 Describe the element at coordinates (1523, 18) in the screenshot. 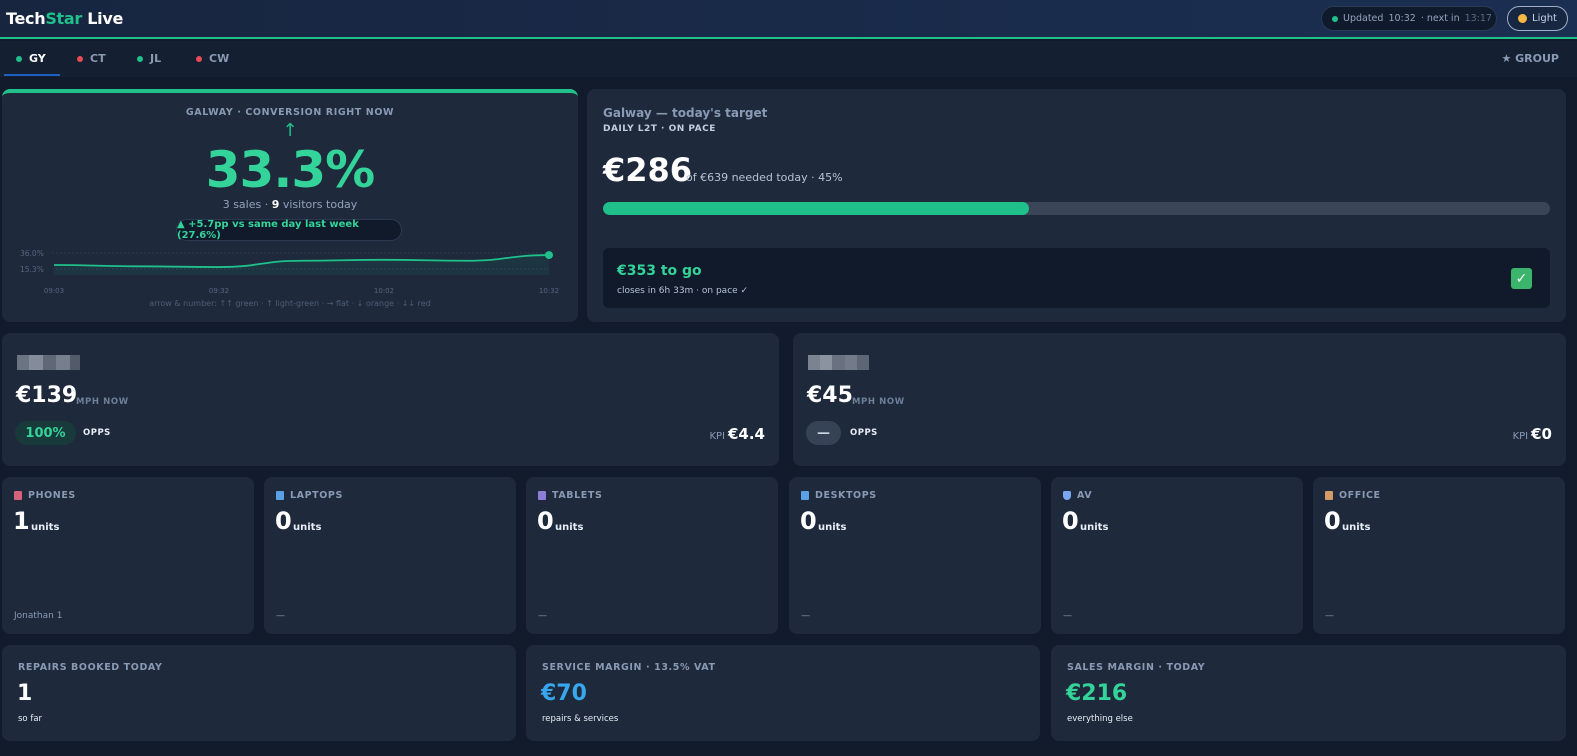

I see `sun-icon` at that location.